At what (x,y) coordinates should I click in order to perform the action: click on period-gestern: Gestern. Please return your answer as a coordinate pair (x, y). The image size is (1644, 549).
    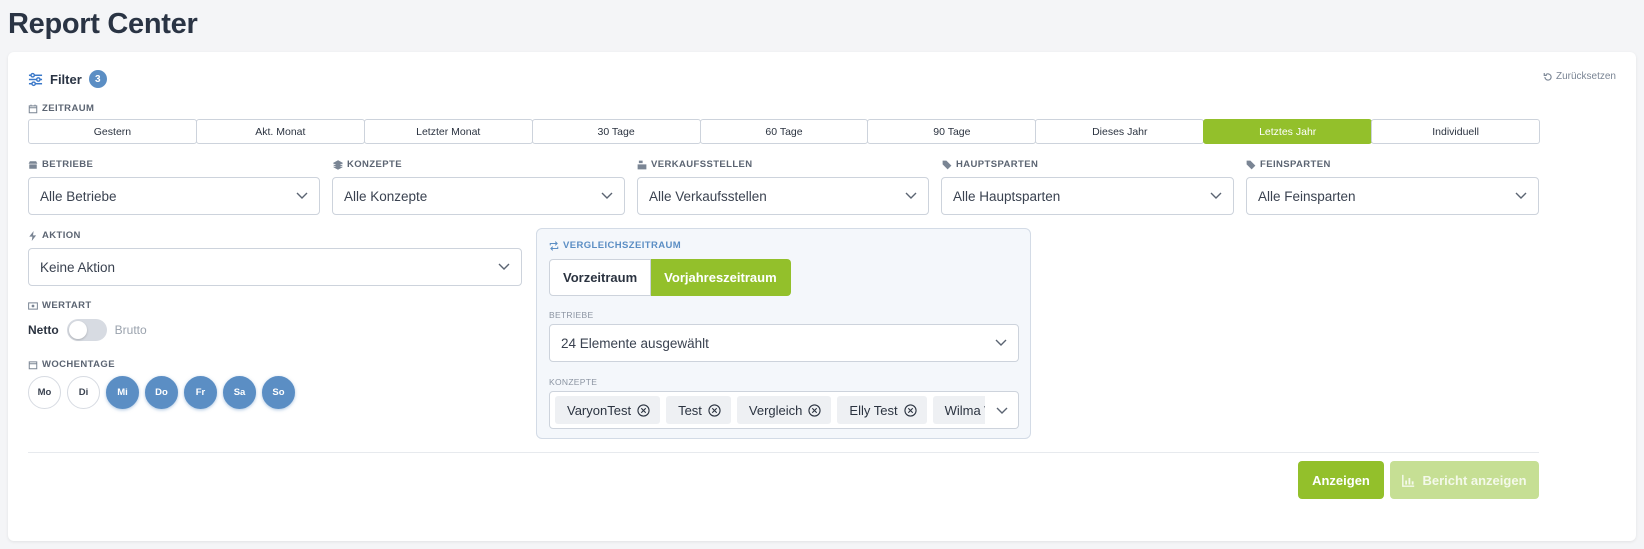
    Looking at the image, I should click on (112, 131).